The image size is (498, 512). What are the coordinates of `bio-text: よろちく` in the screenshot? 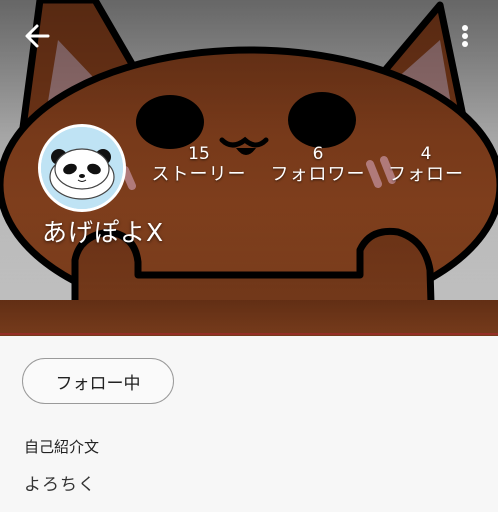 It's located at (60, 485).